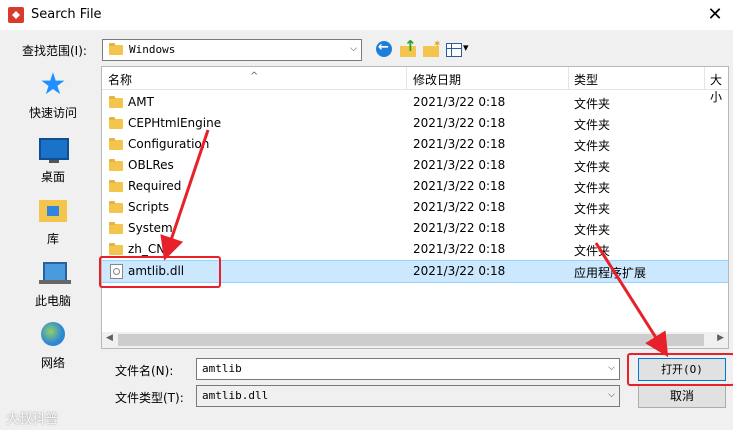  What do you see at coordinates (631, 300) in the screenshot?
I see `arrow-to-open` at bounding box center [631, 300].